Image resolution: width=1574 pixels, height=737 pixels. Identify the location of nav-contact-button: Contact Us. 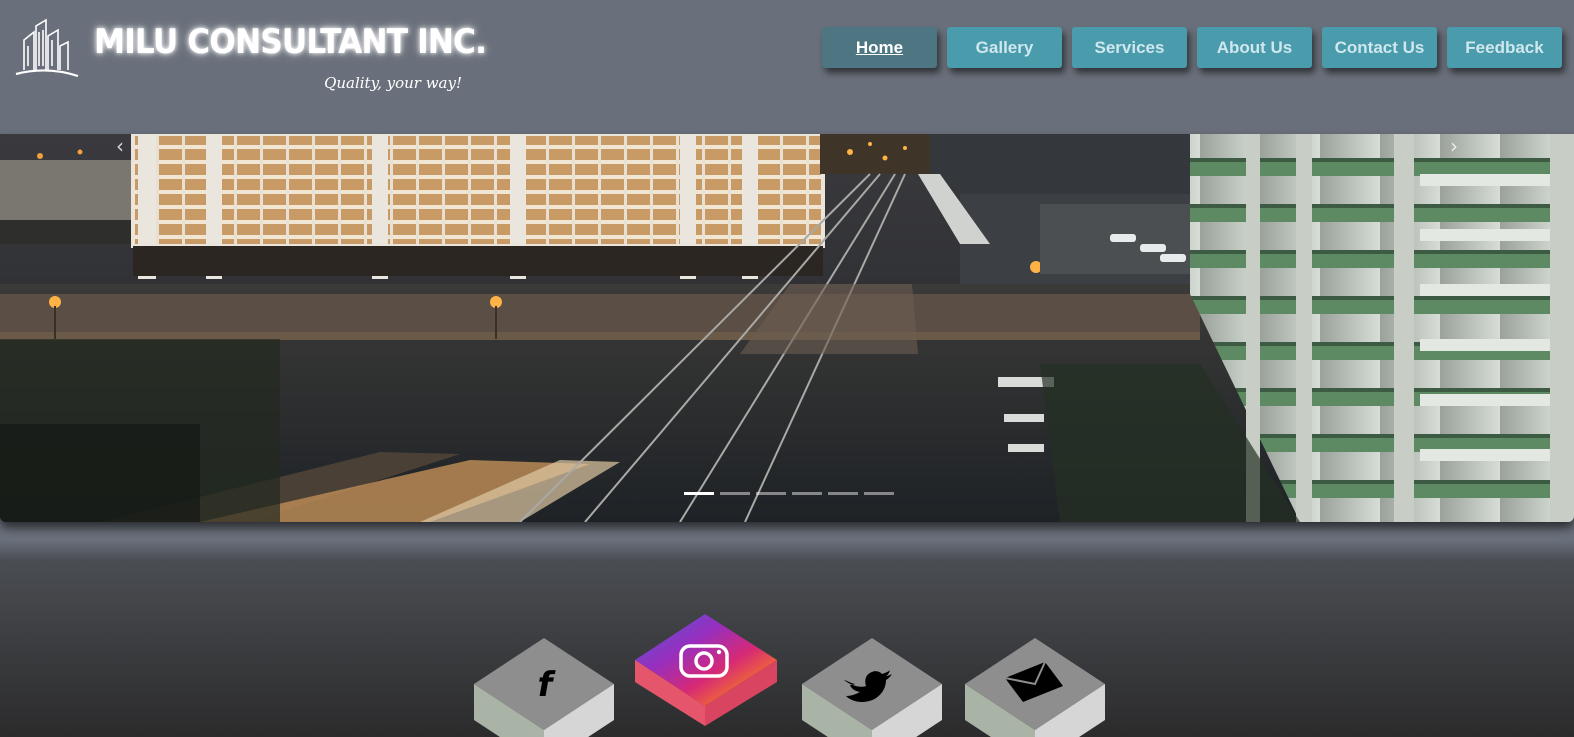
(1379, 47).